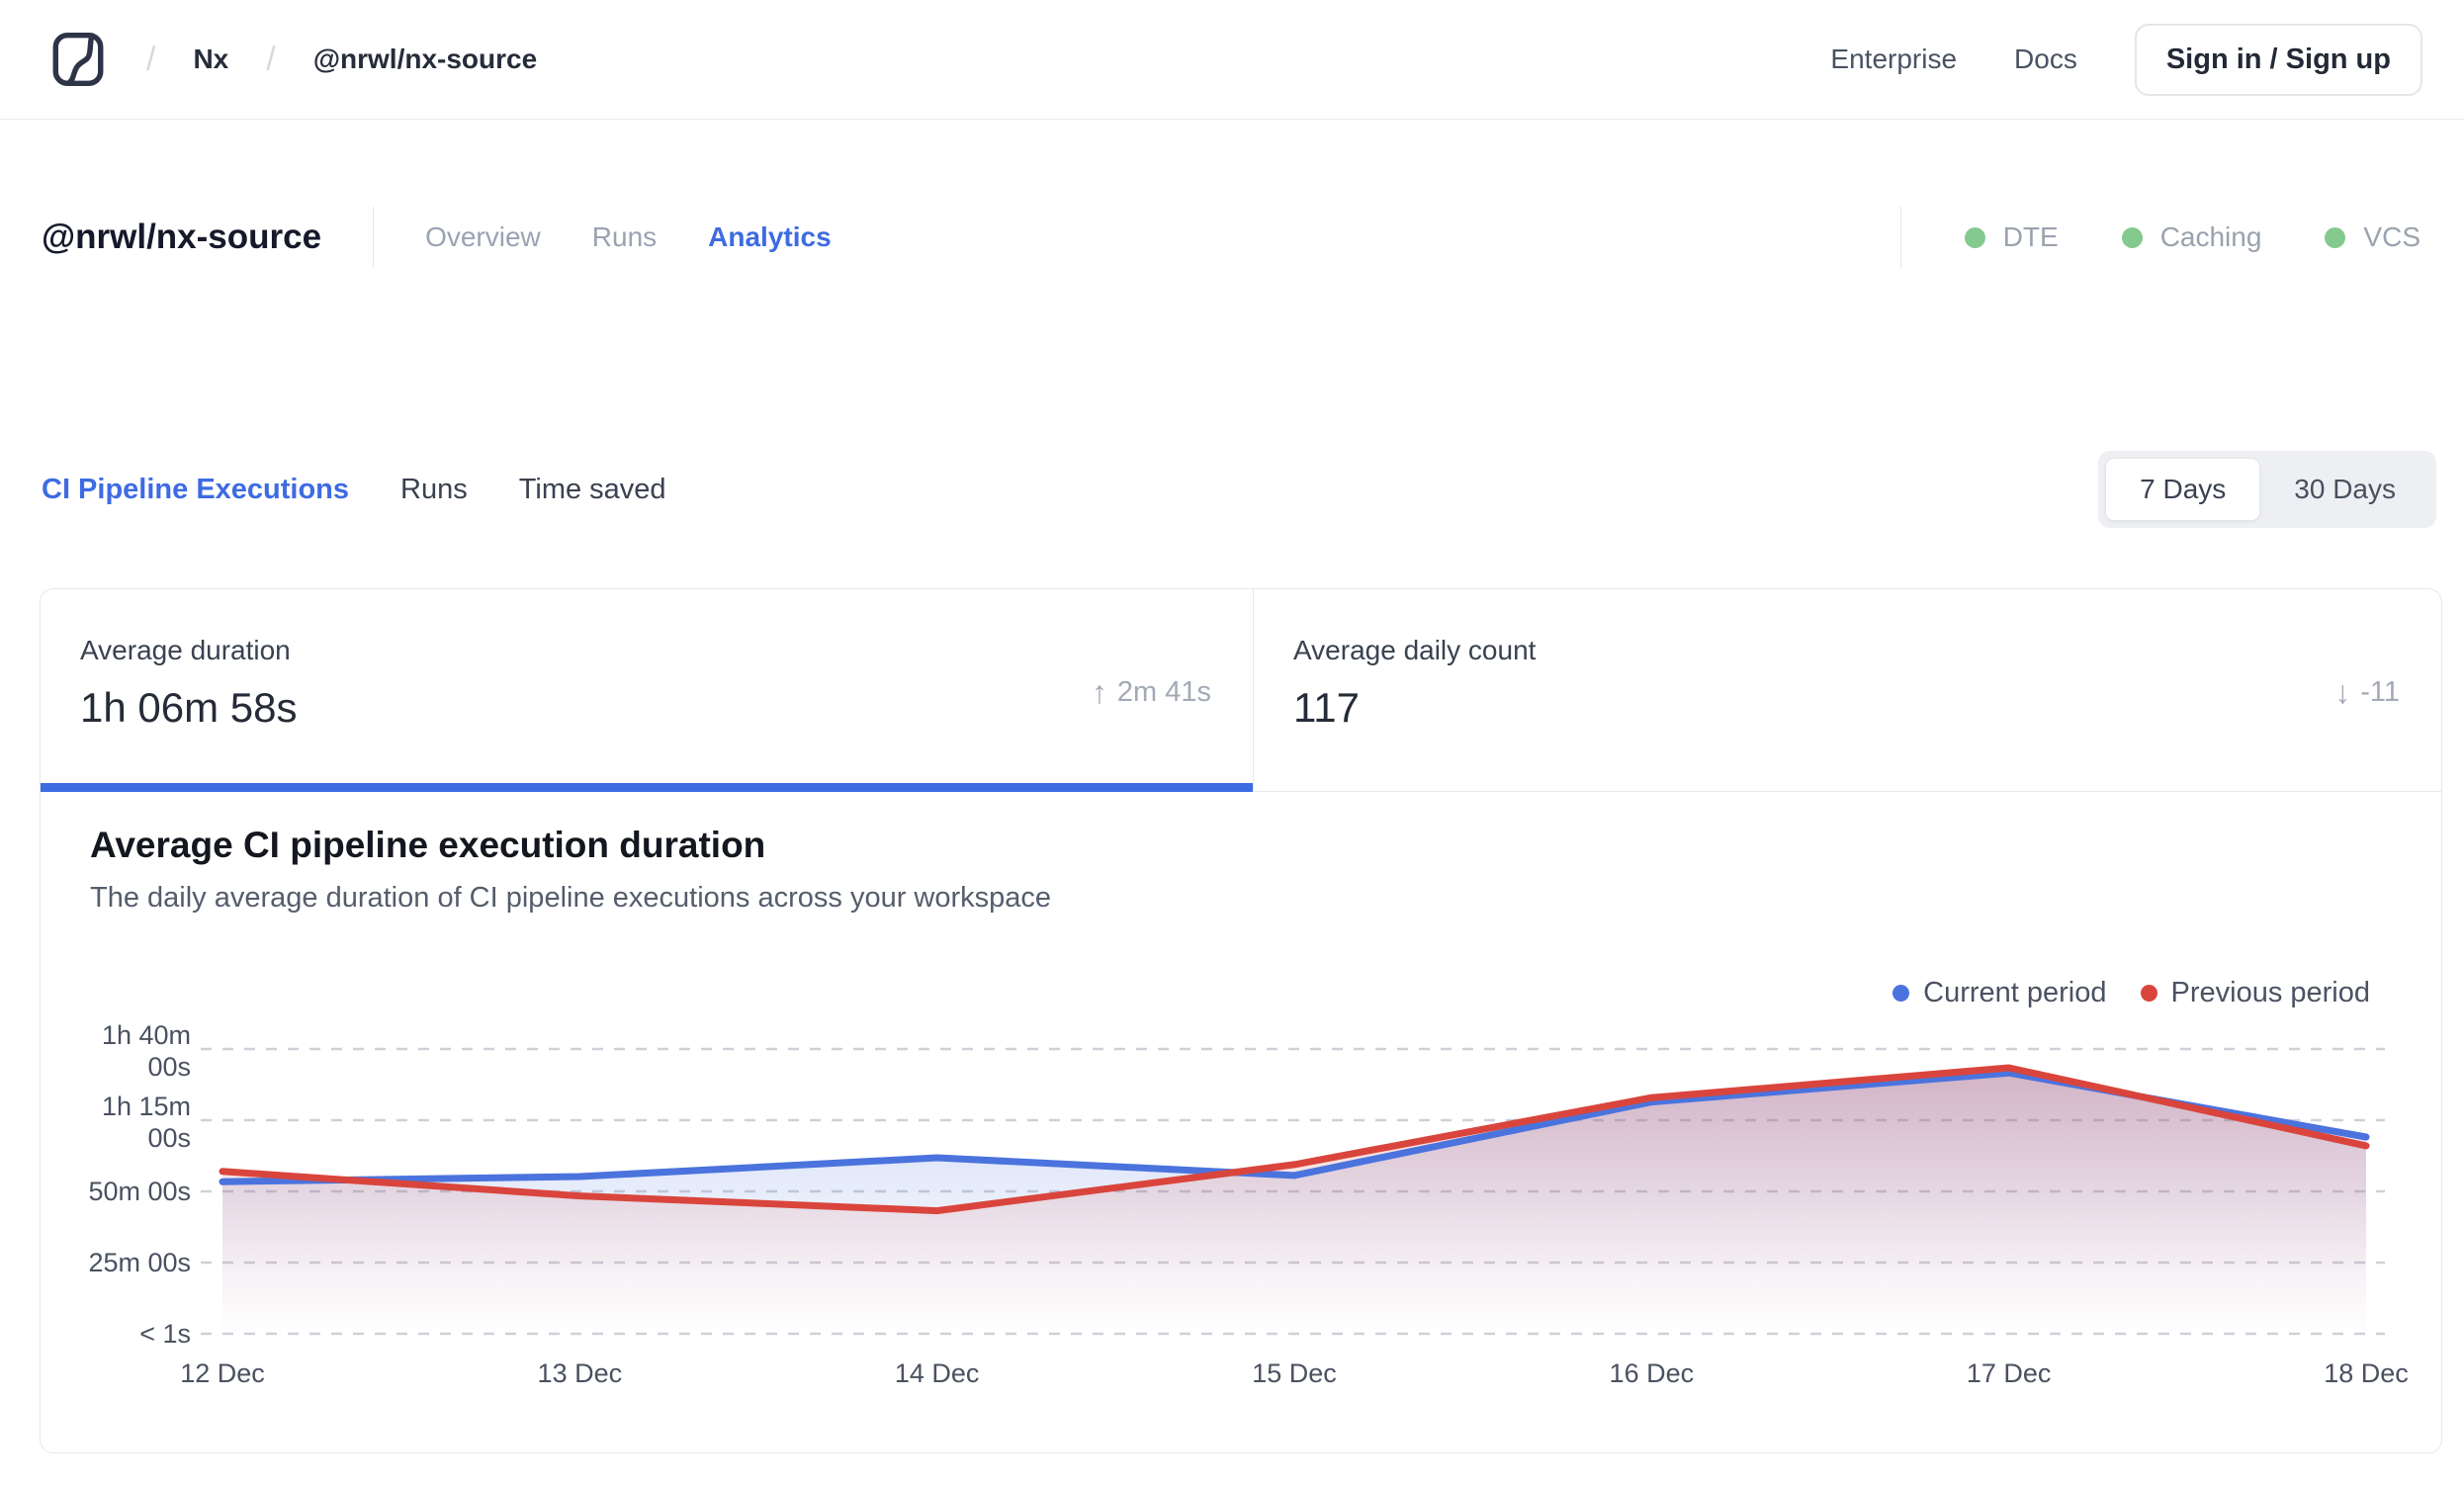  I want to click on chart-legend: Current period Previous period, so click(2115, 993).